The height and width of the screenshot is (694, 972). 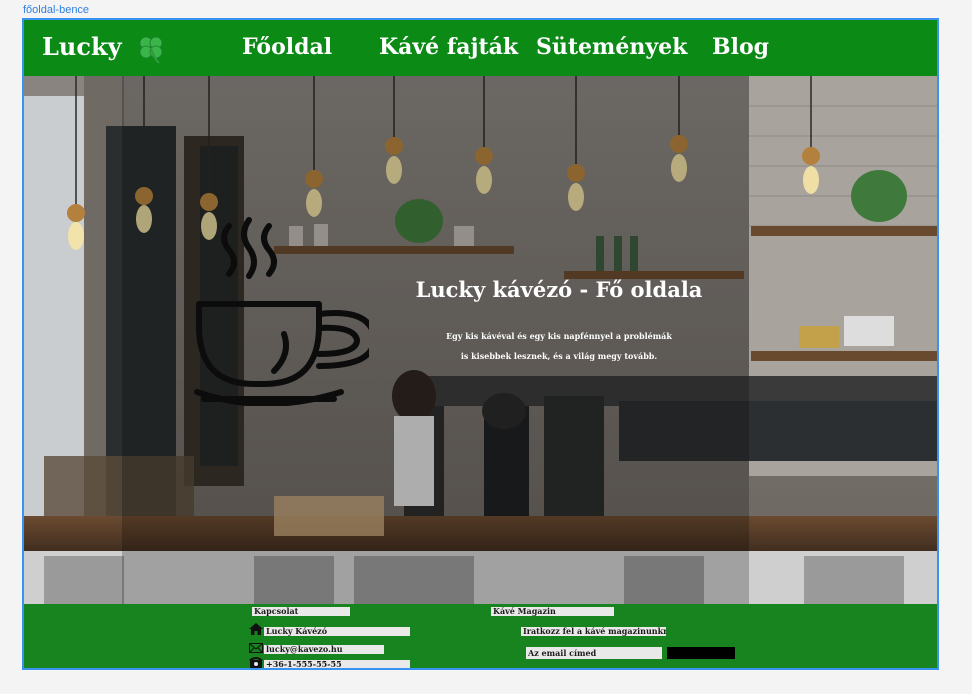 I want to click on clover-icon, so click(x=151, y=50).